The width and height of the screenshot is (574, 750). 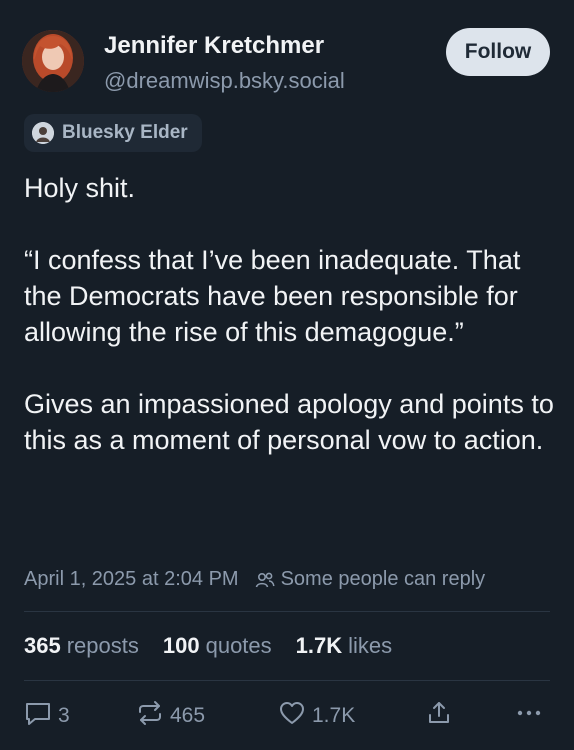 I want to click on reposts-label: reposts, so click(x=102, y=645).